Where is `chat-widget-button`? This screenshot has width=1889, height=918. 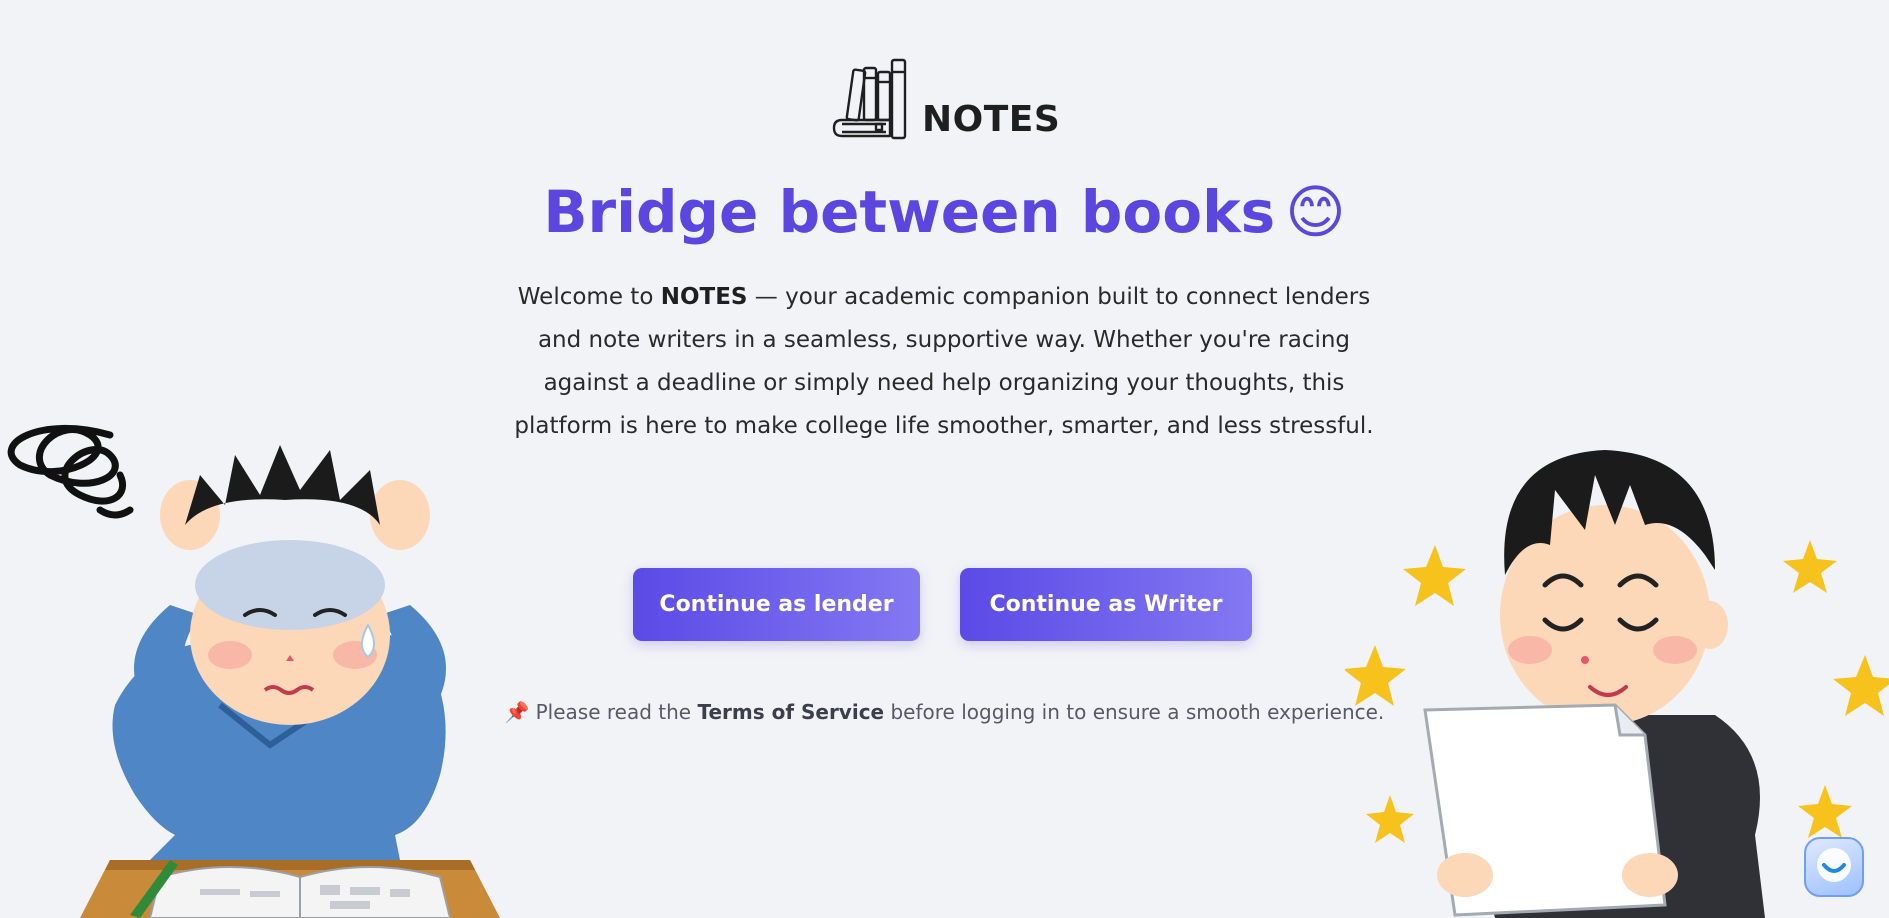 chat-widget-button is located at coordinates (1834, 867).